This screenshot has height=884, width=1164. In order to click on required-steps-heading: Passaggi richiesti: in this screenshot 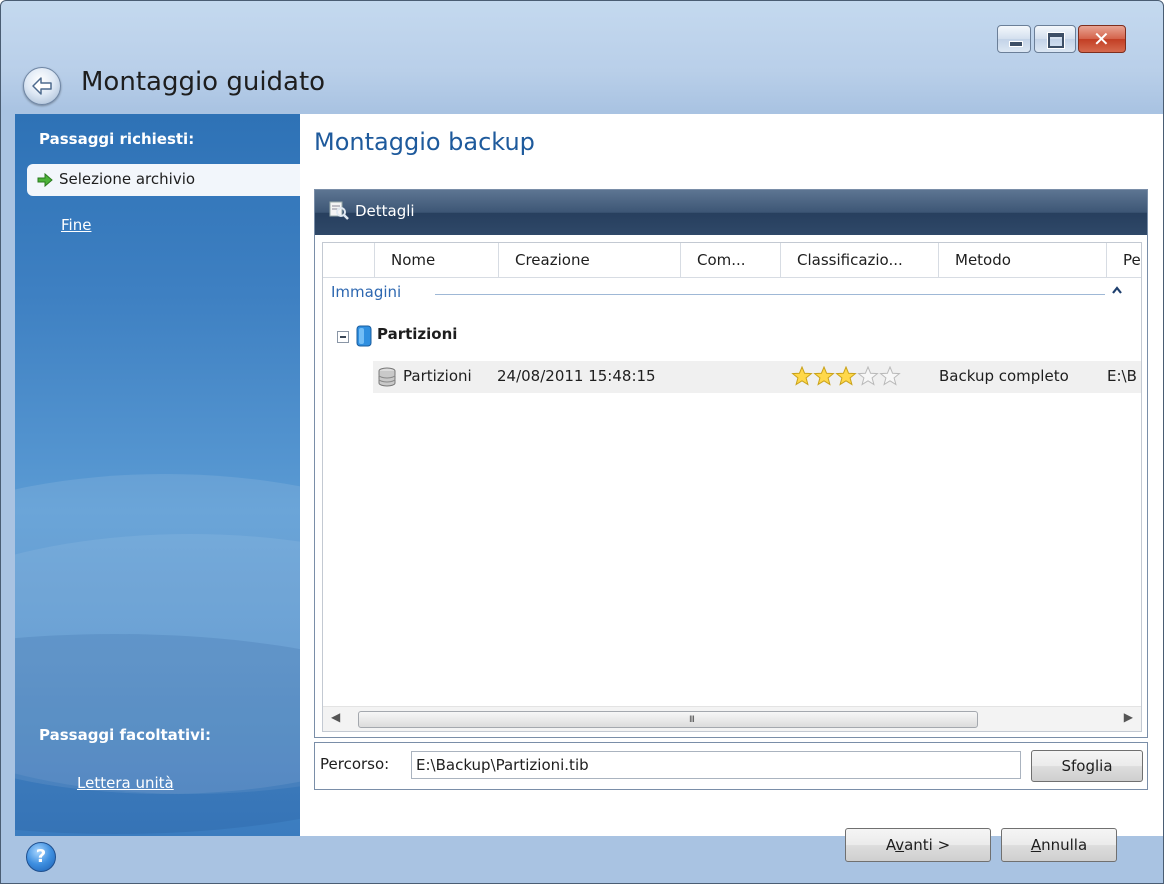, I will do `click(117, 139)`.